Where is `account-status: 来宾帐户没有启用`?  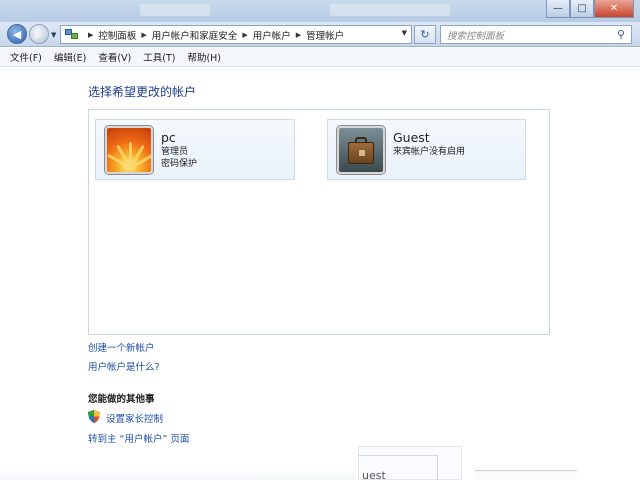
account-status: 来宾帐户没有启用 is located at coordinates (429, 152).